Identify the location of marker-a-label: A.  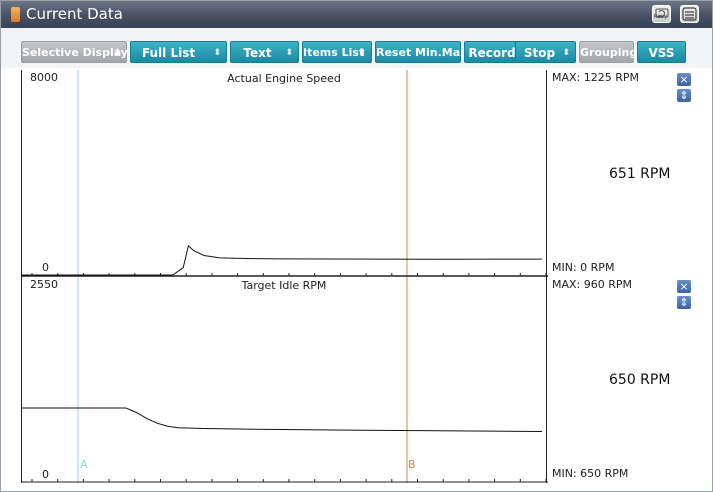
(84, 464).